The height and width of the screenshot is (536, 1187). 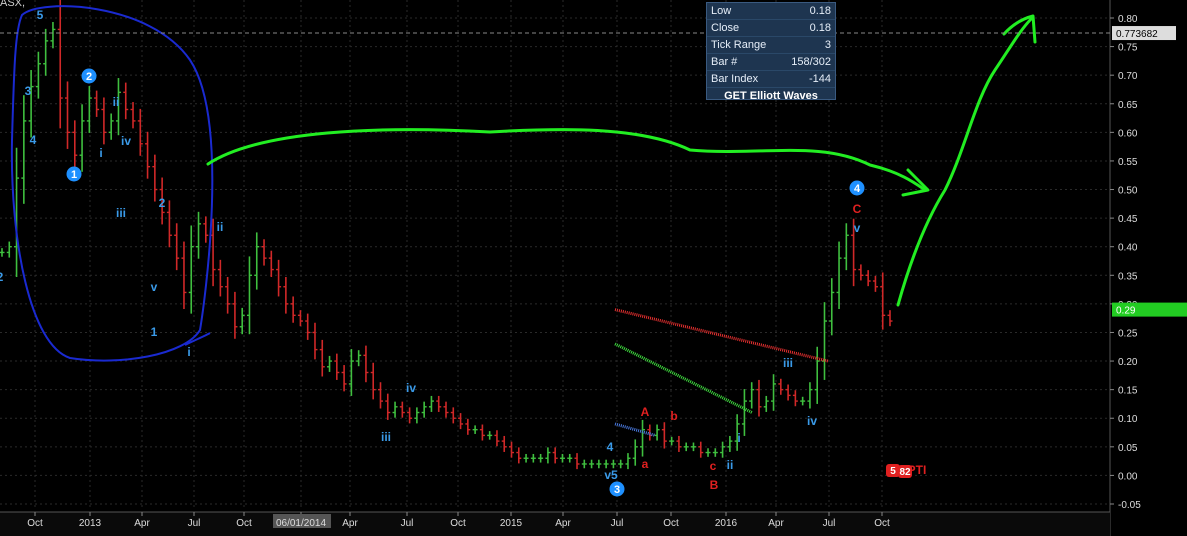 I want to click on info-label: Low, so click(x=721, y=11).